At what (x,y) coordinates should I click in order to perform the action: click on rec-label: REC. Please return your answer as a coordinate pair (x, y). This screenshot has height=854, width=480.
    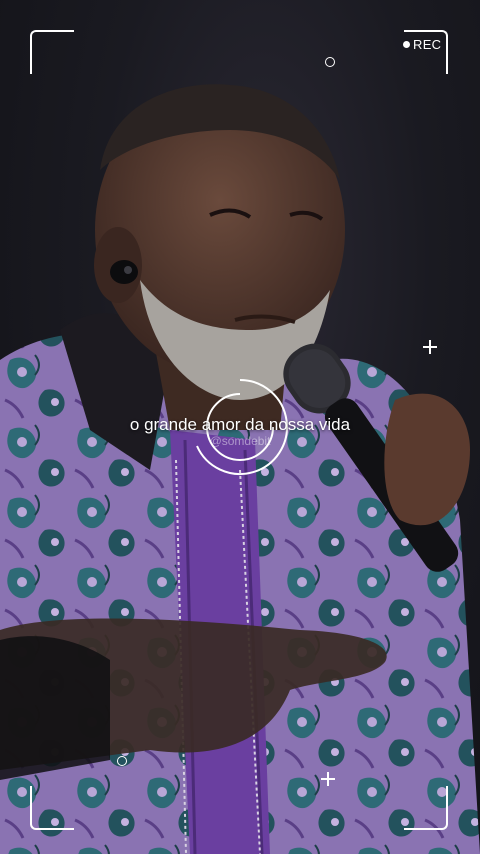
    Looking at the image, I should click on (427, 44).